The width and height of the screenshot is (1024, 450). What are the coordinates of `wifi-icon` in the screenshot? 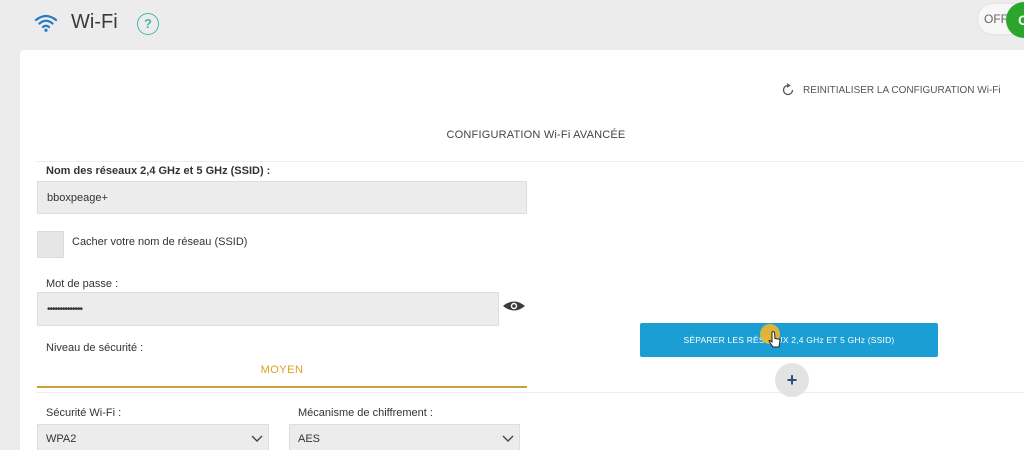 It's located at (46, 23).